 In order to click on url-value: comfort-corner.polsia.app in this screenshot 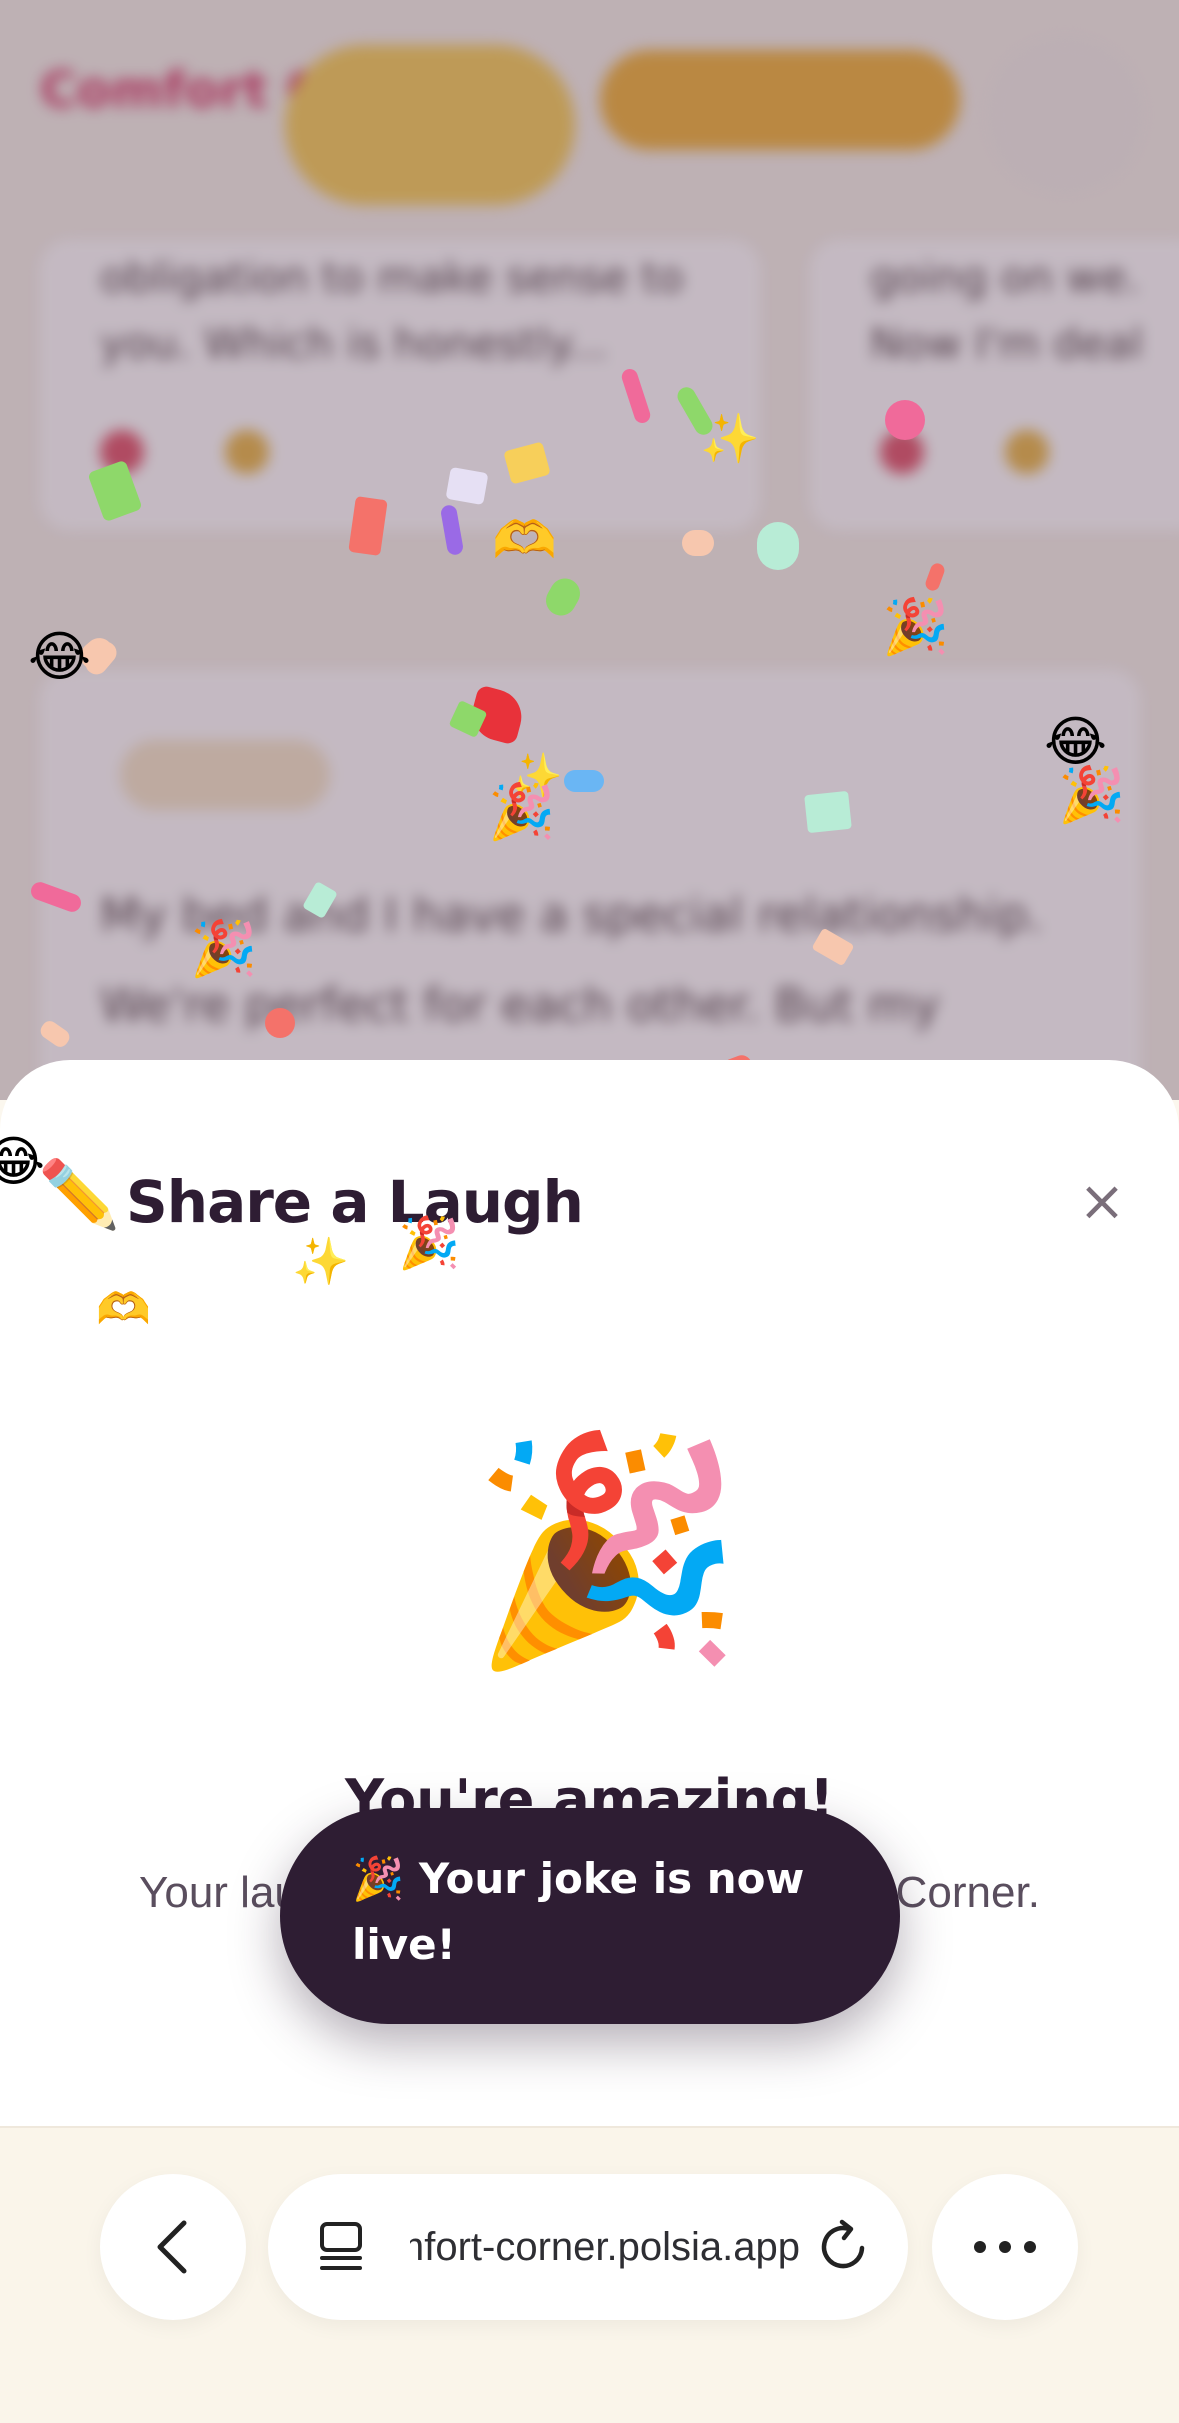, I will do `click(605, 2247)`.